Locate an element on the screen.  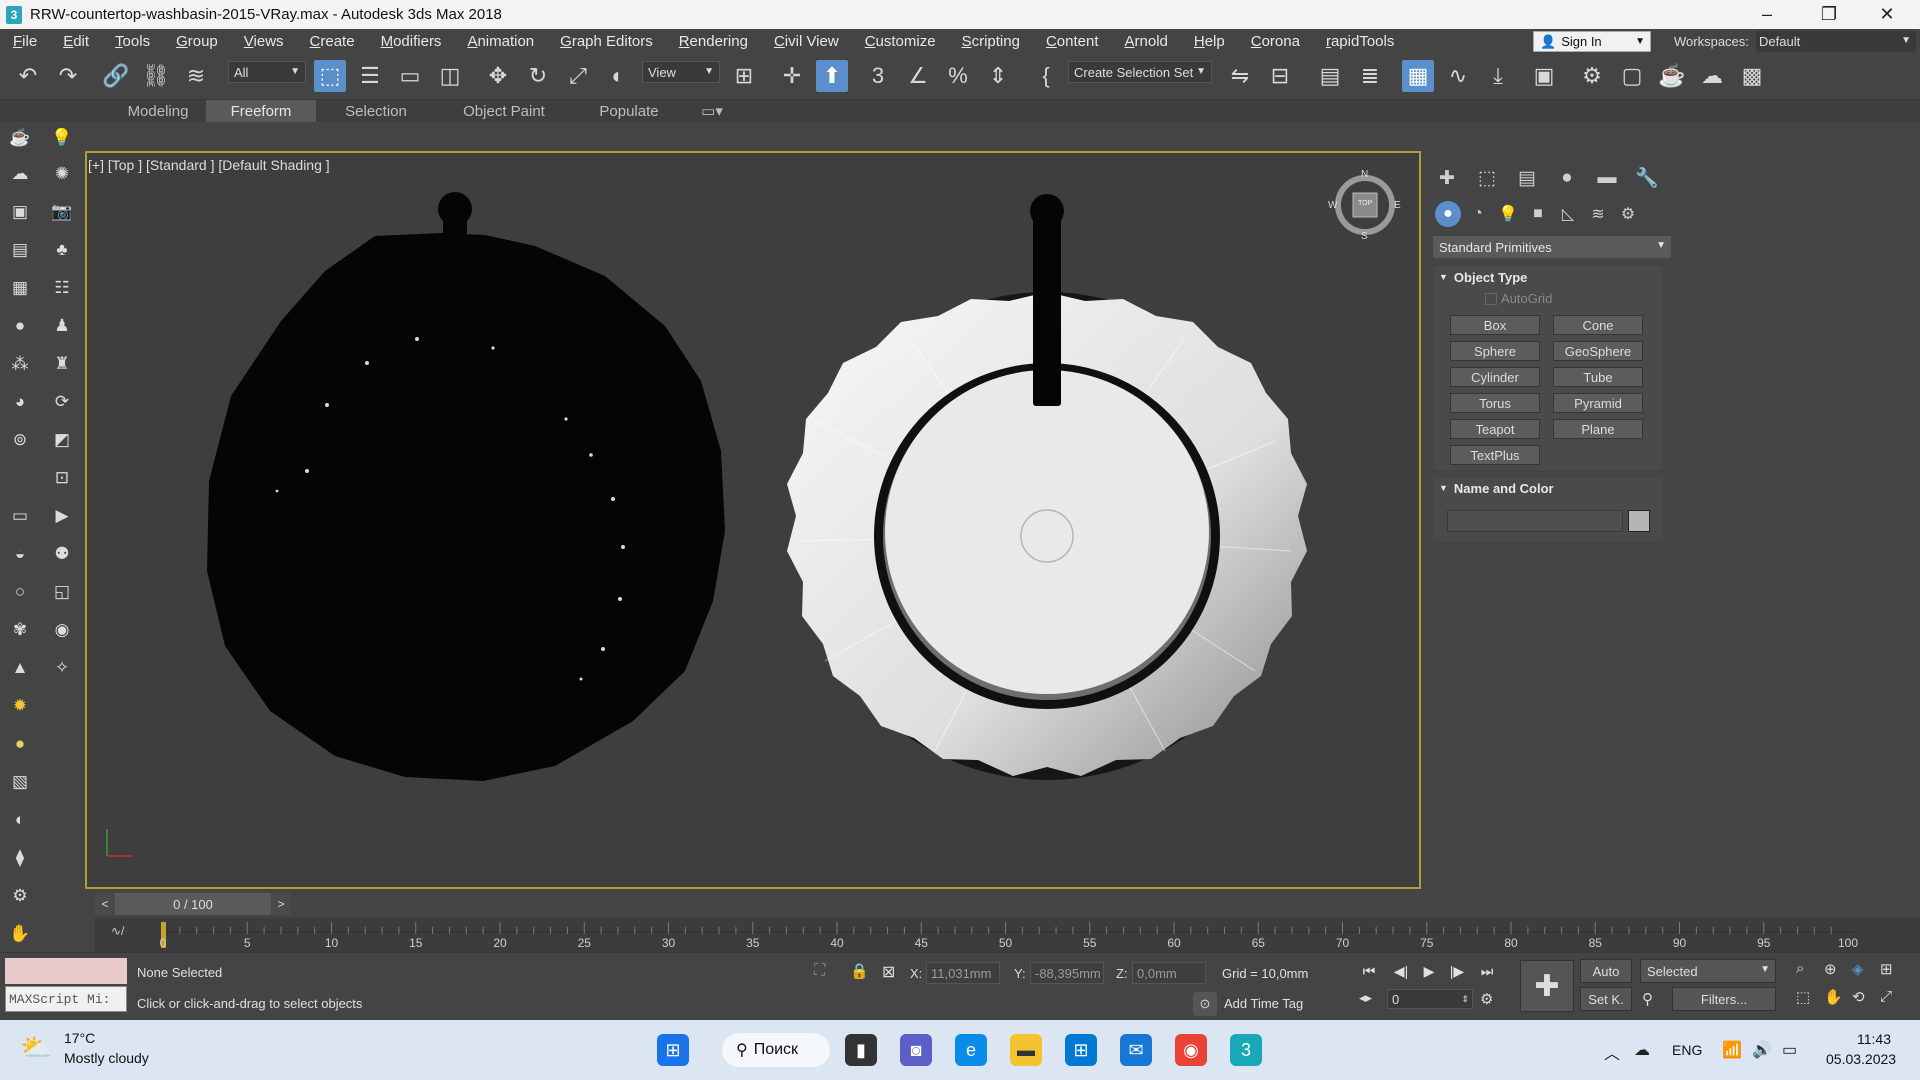
render-in-cloud-icon: ☁ is located at coordinates (1712, 76).